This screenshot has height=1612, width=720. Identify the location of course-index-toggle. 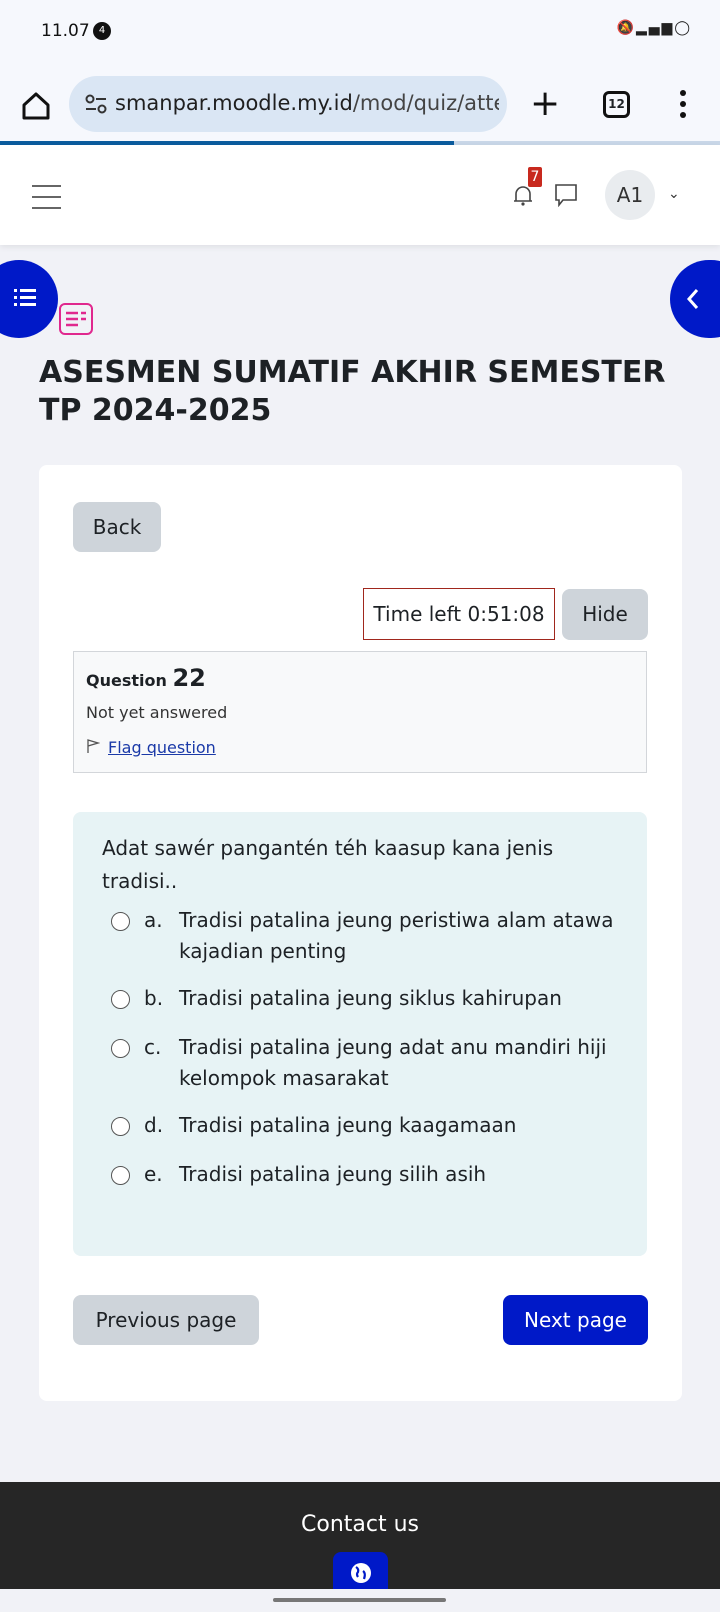
(29, 299).